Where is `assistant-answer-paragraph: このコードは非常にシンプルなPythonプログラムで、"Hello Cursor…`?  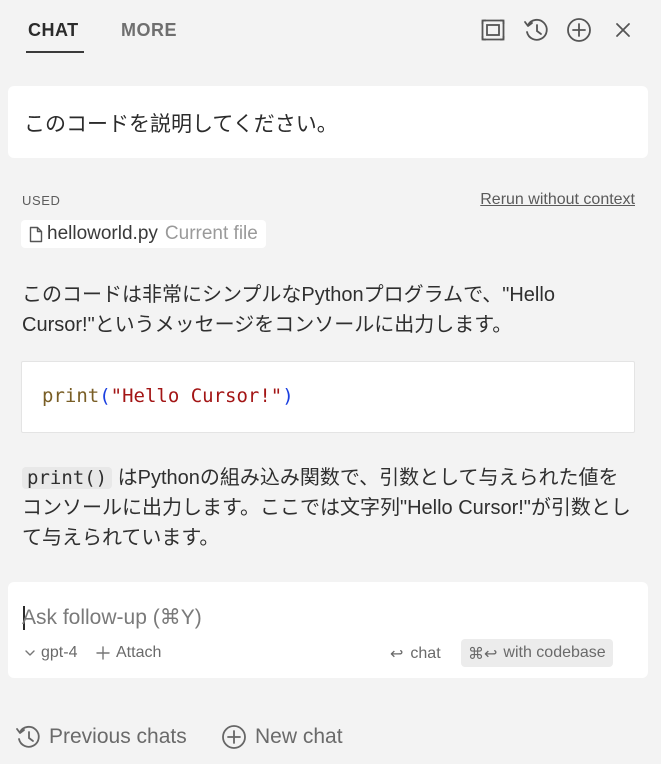
assistant-answer-paragraph: このコードは非常にシンプルなPythonプログラムで、"Hello Cursor… is located at coordinates (288, 310).